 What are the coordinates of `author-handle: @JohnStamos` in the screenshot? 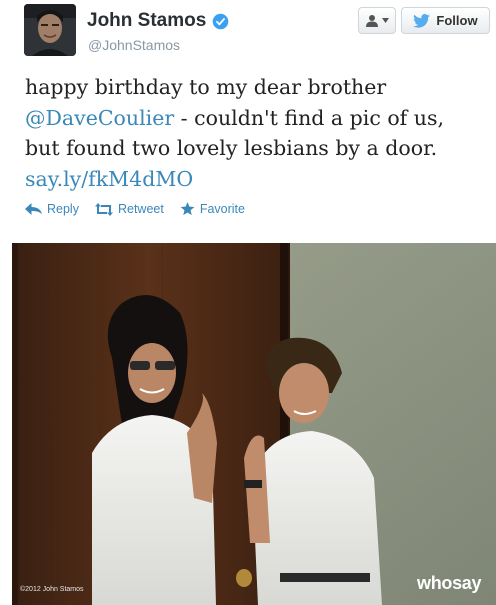 It's located at (134, 45).